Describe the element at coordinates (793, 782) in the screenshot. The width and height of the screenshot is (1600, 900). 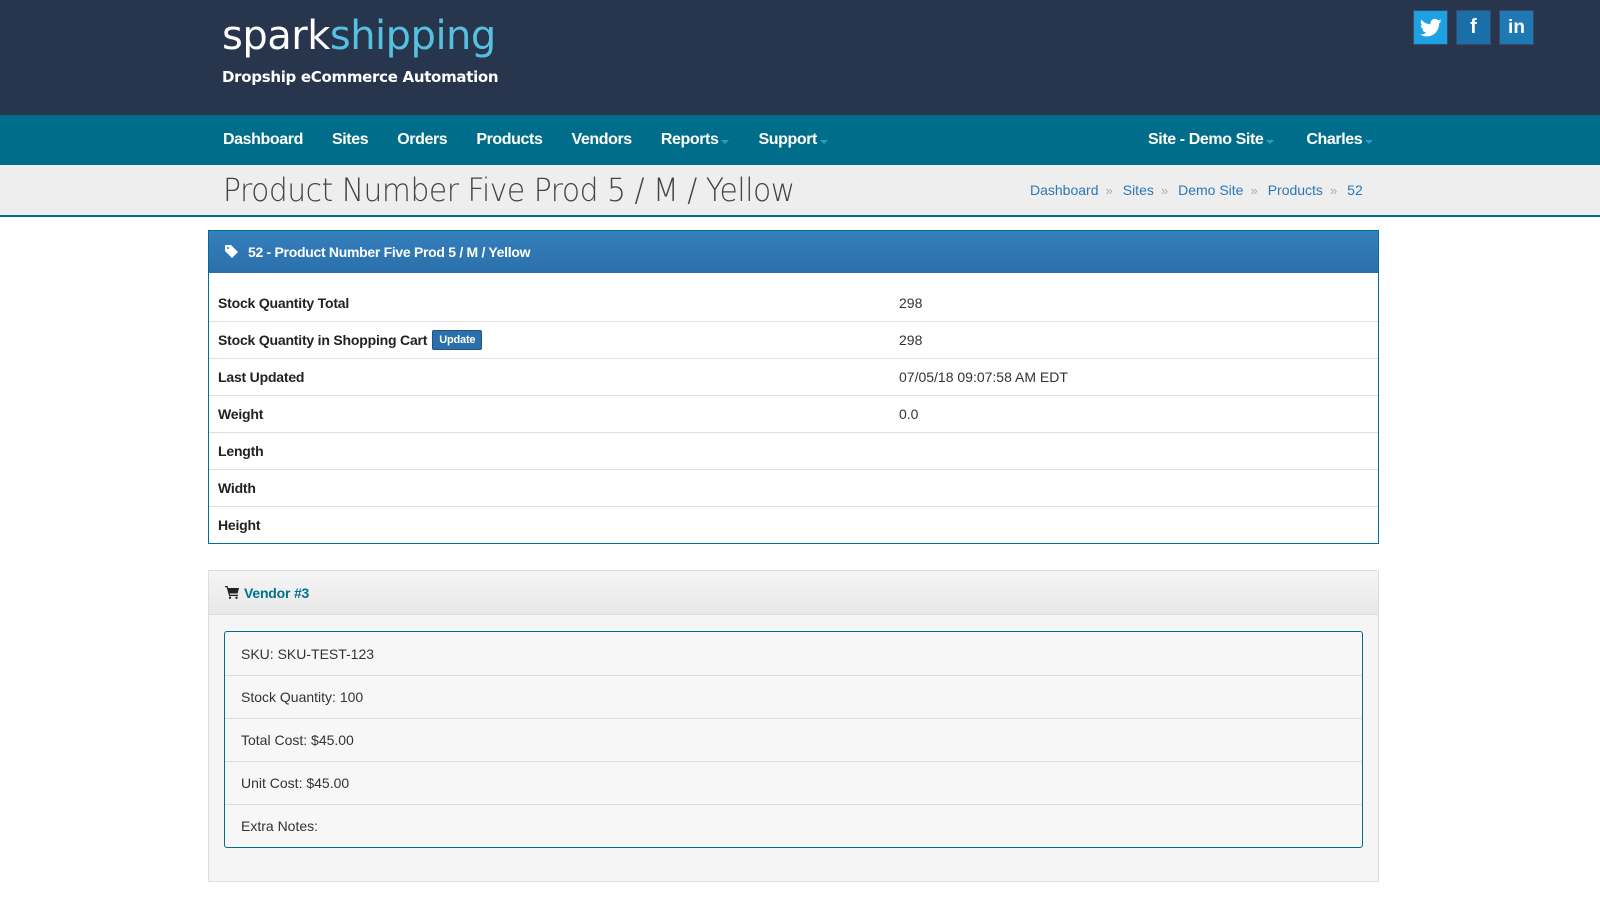
I see `list-item: Unit Cost: $45.00` at that location.